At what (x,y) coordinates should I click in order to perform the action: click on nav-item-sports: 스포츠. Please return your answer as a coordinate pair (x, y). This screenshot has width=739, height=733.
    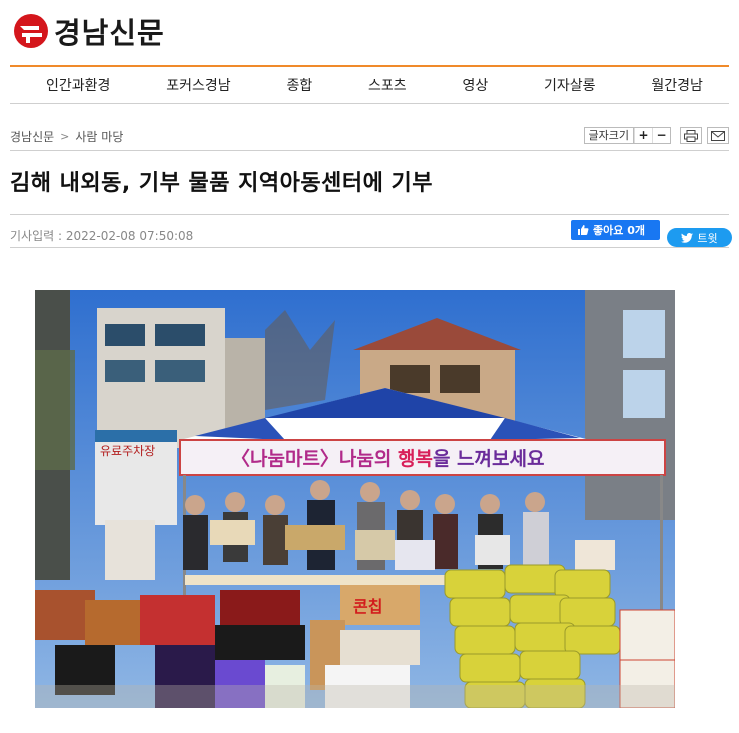
    Looking at the image, I should click on (387, 85).